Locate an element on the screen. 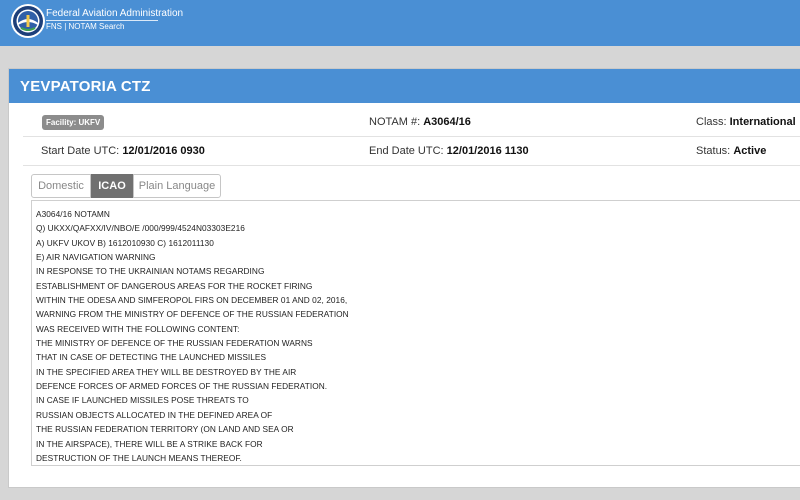 The image size is (800, 500). facility-badge: Facility: UKFV is located at coordinates (73, 122).